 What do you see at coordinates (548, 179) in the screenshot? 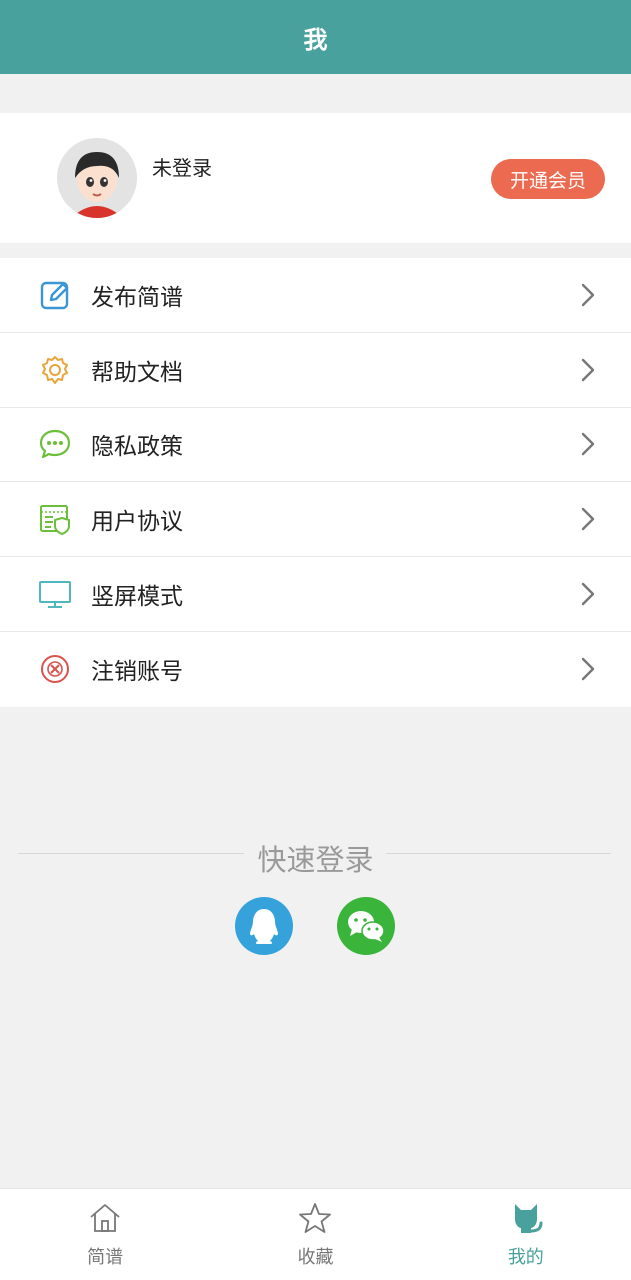
I see `vip-button: 开通会员` at bounding box center [548, 179].